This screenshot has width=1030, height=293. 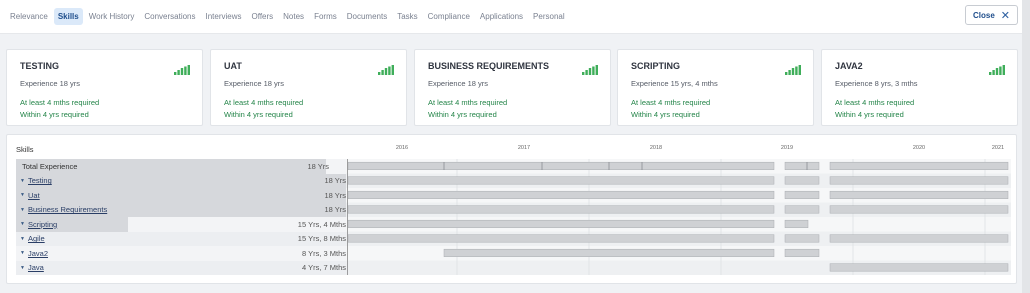 I want to click on close-label: Close, so click(x=983, y=15).